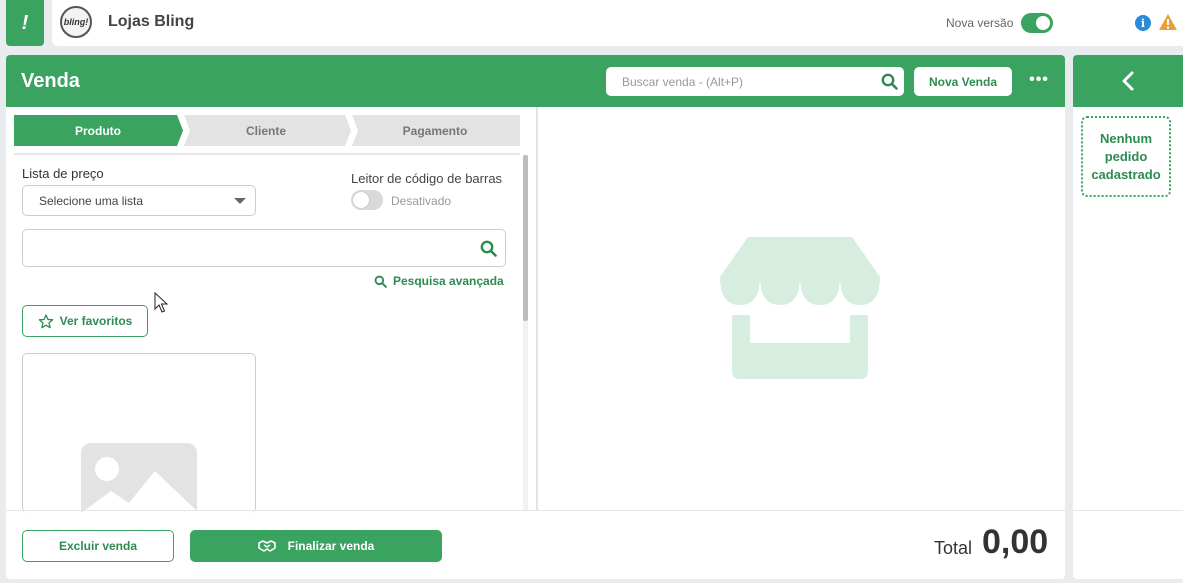 Image resolution: width=1183 pixels, height=583 pixels. Describe the element at coordinates (963, 81) in the screenshot. I see `new-sale-button: Nova Venda` at that location.